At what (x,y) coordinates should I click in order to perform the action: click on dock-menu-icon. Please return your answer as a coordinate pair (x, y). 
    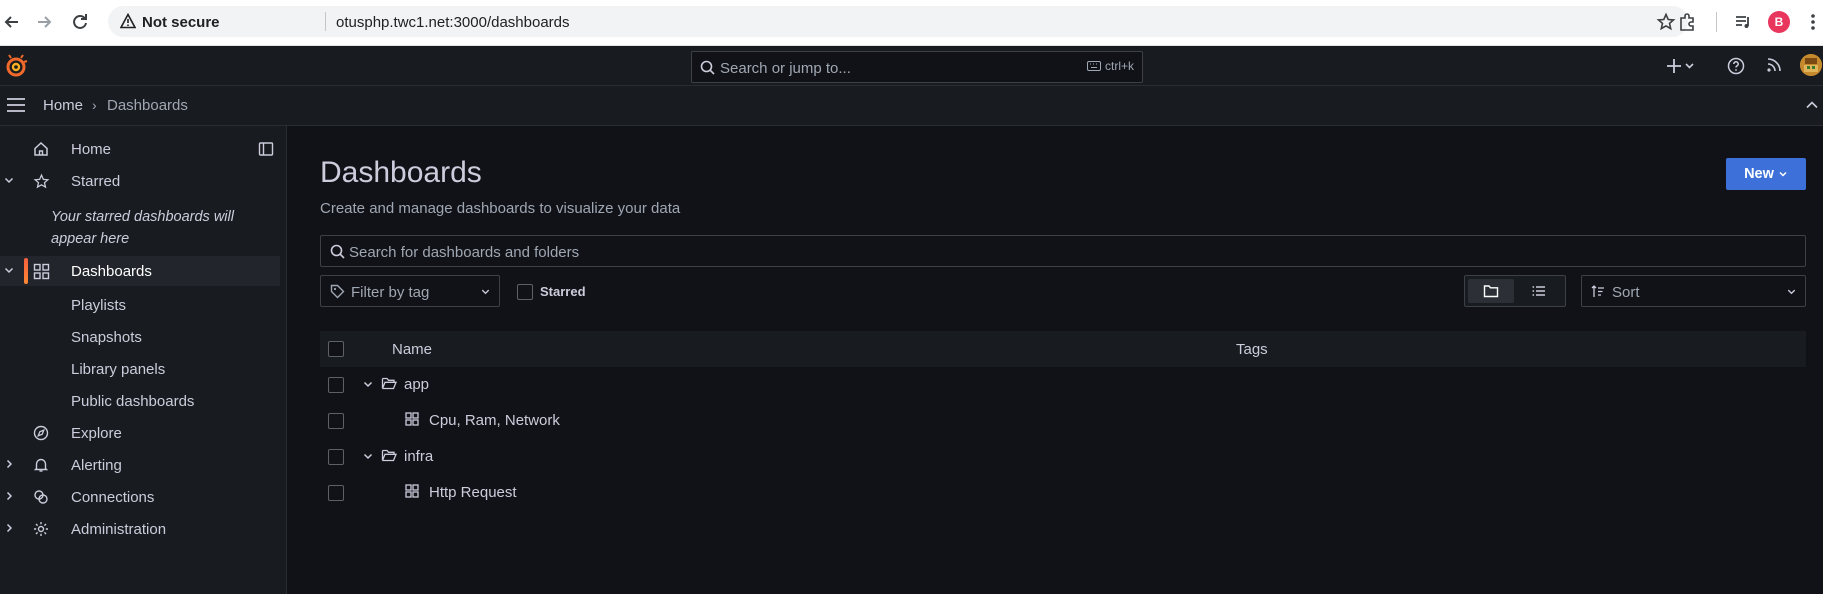
    Looking at the image, I should click on (266, 149).